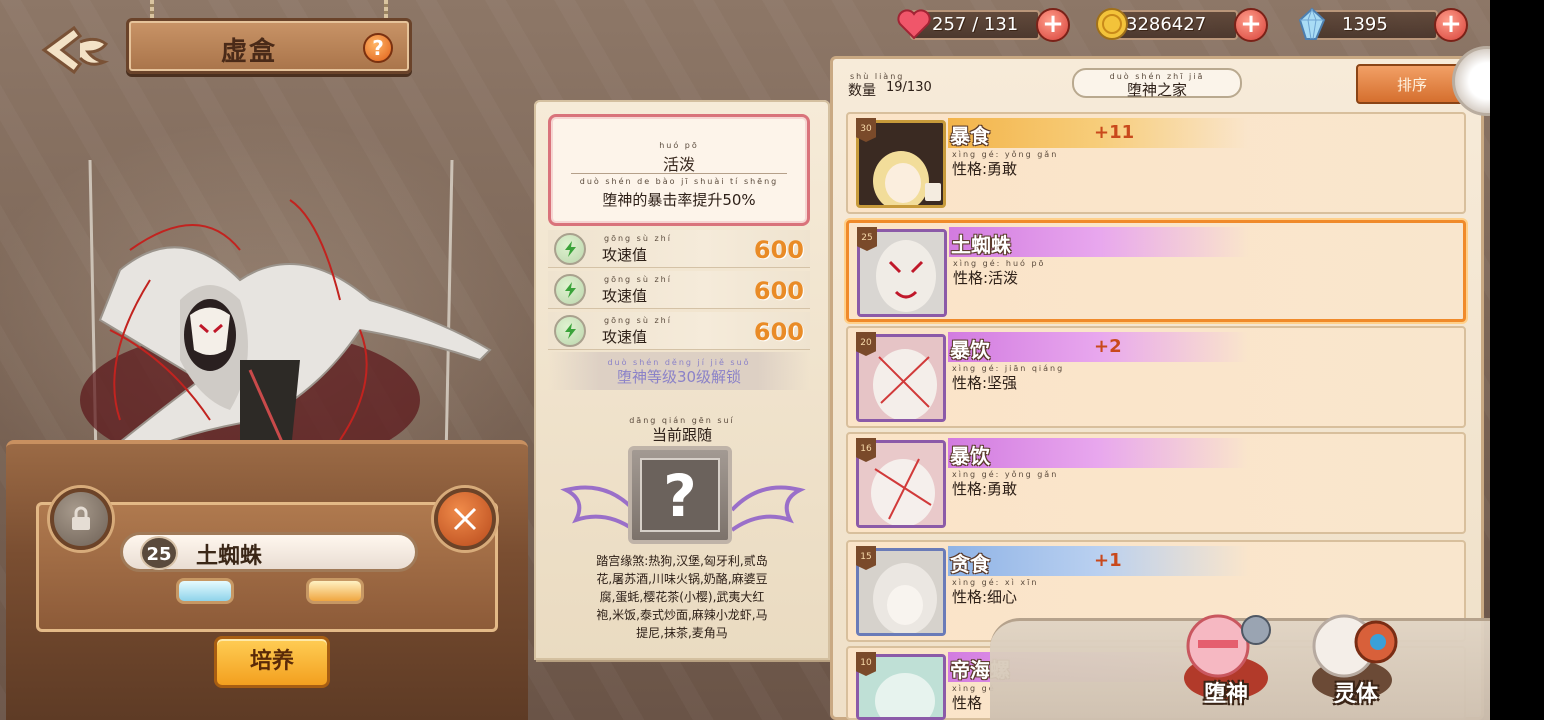 Image resolution: width=1544 pixels, height=720 pixels. Describe the element at coordinates (679, 200) in the screenshot. I see `trait-description: 堕神的暴击率提升50%` at that location.